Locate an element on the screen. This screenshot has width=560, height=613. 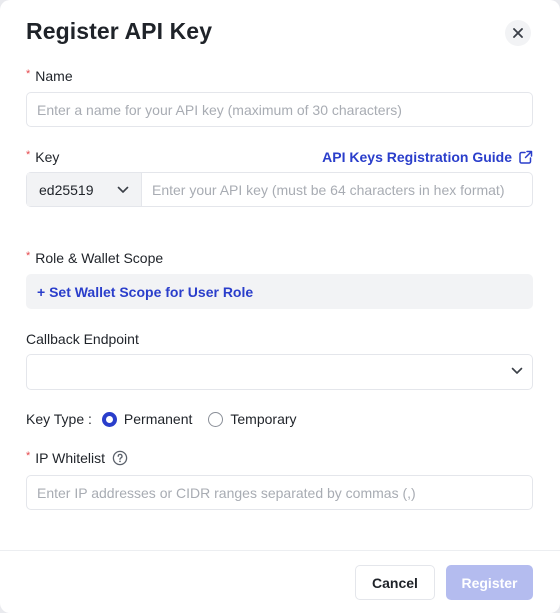
scope-label: * Role & Wallet Scope is located at coordinates (94, 258).